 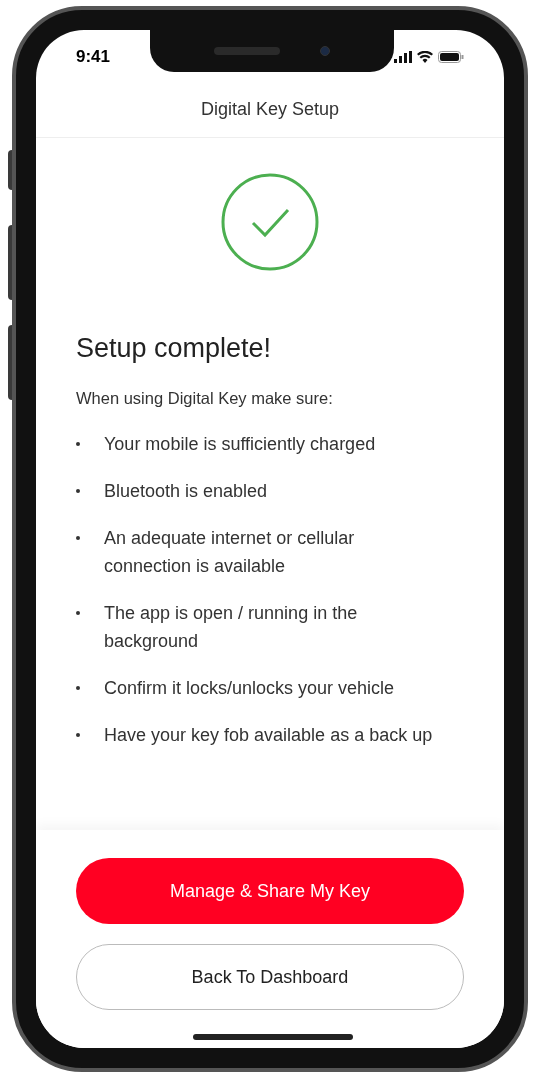 I want to click on manage-key-button: Manage & Share My Key, so click(x=270, y=891).